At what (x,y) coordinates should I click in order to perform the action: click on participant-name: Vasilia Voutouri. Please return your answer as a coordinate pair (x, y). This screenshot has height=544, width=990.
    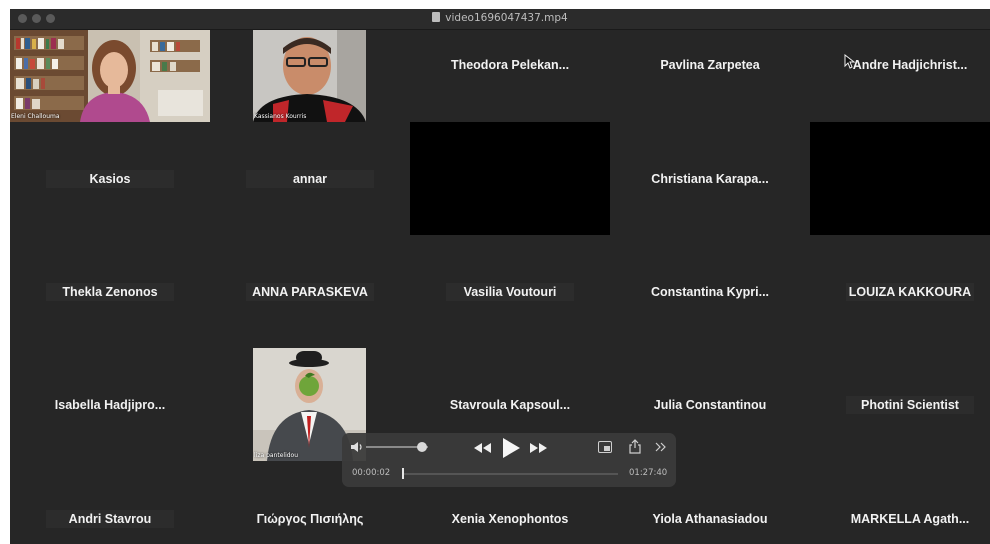
    Looking at the image, I should click on (510, 291).